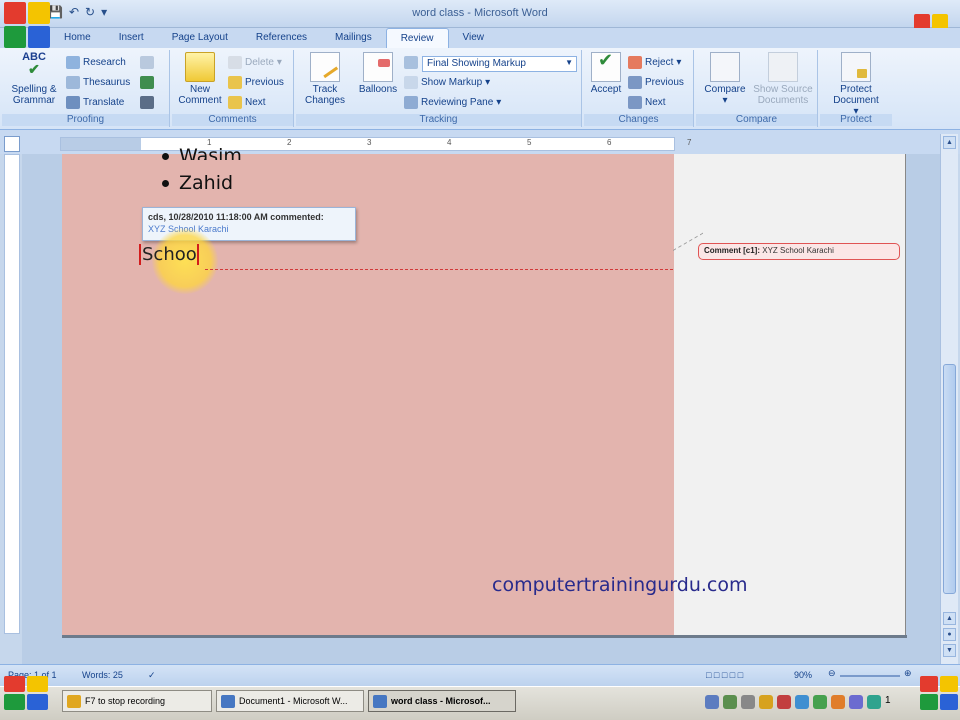 This screenshot has width=960, height=720. Describe the element at coordinates (832, 673) in the screenshot. I see `zoom-out-icon: ⊖` at that location.